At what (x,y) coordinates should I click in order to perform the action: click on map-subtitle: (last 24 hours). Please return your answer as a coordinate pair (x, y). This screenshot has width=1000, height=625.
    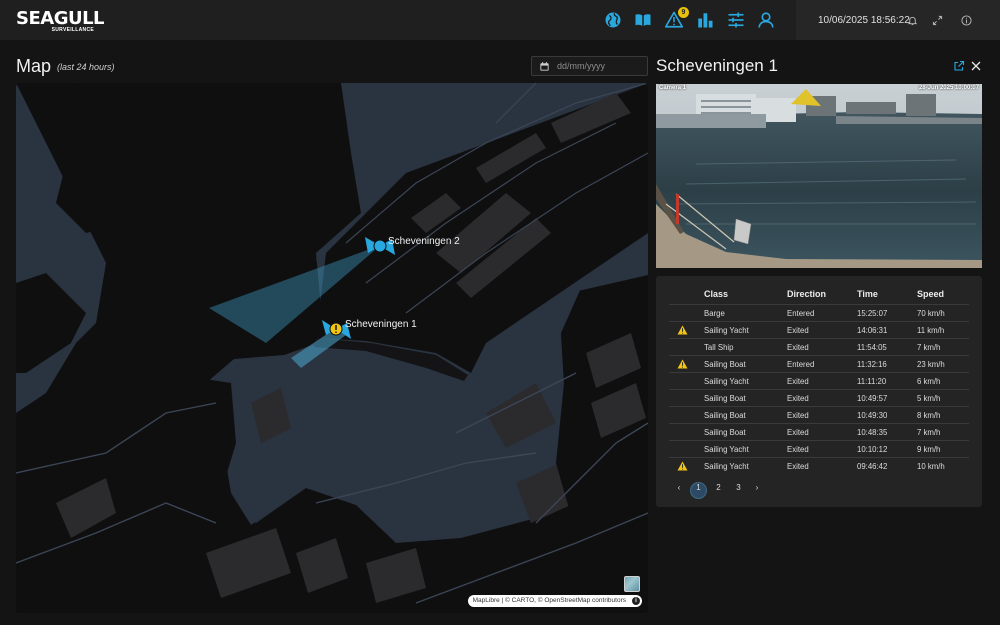
    Looking at the image, I should click on (86, 67).